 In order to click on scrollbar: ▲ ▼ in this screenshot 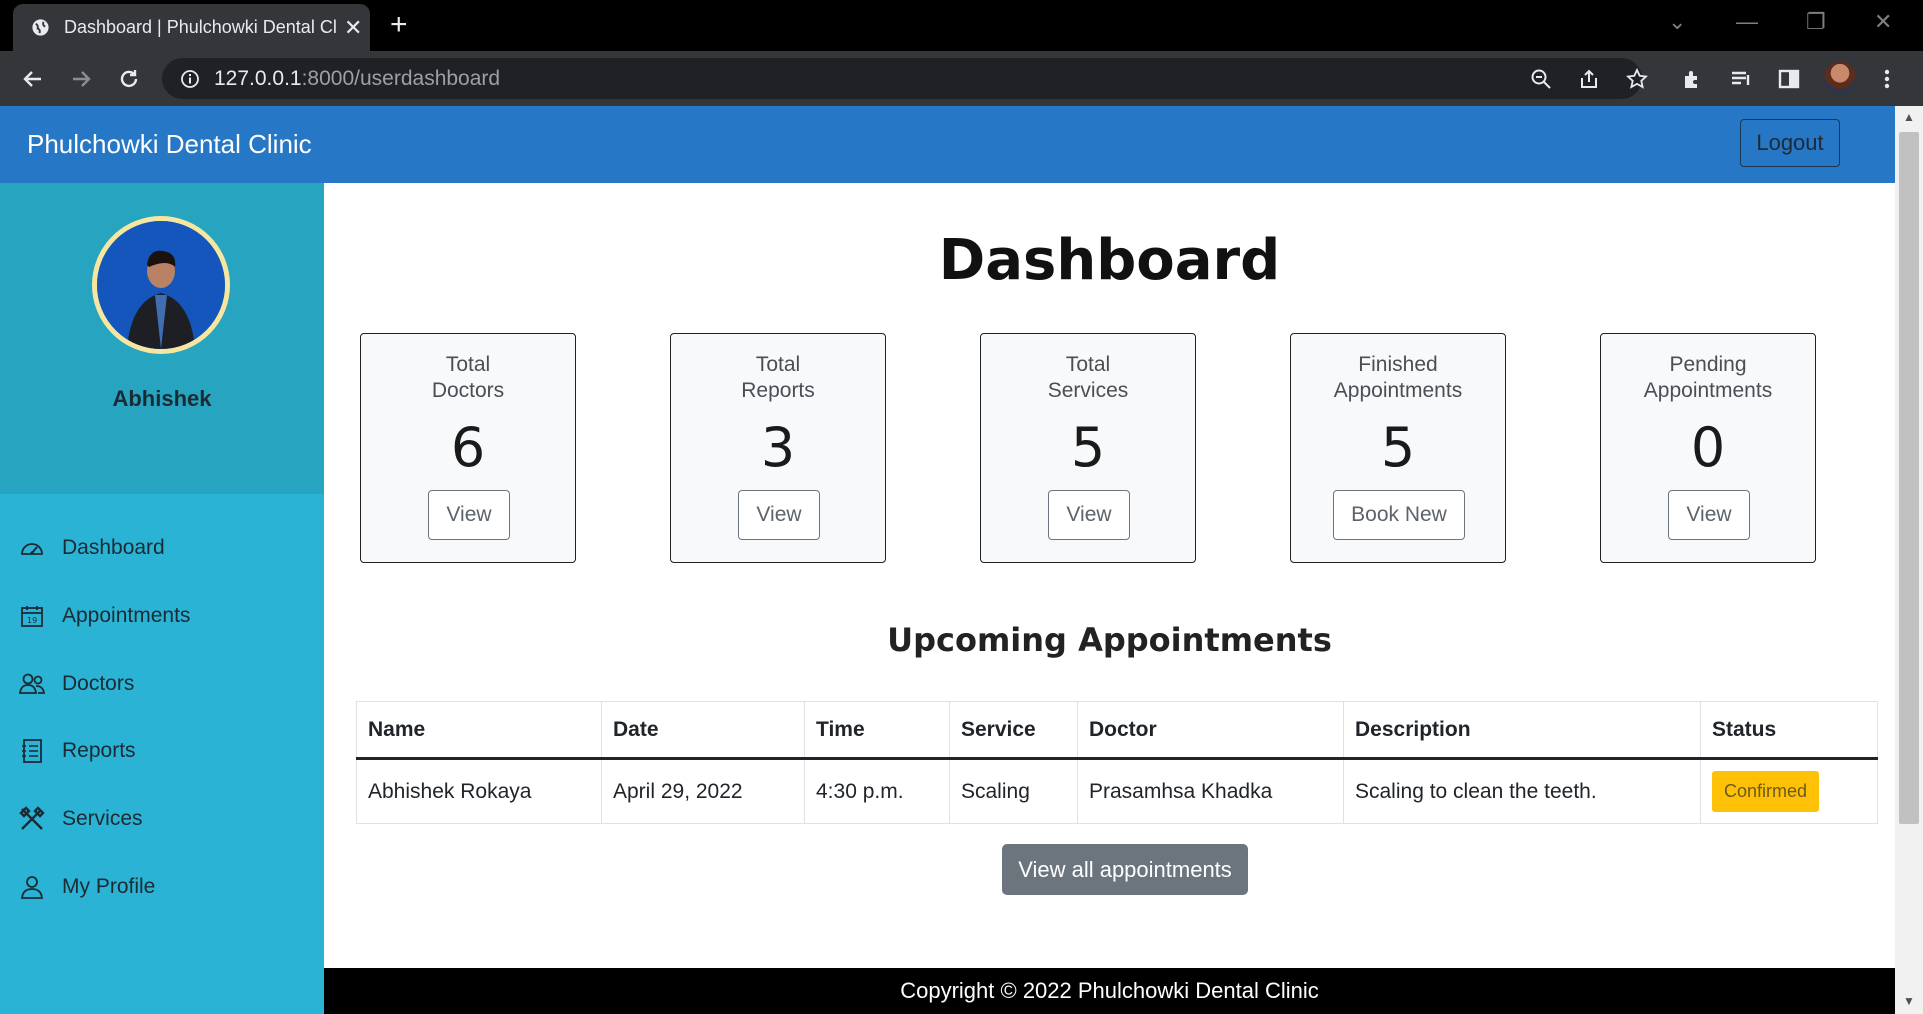, I will do `click(1909, 560)`.